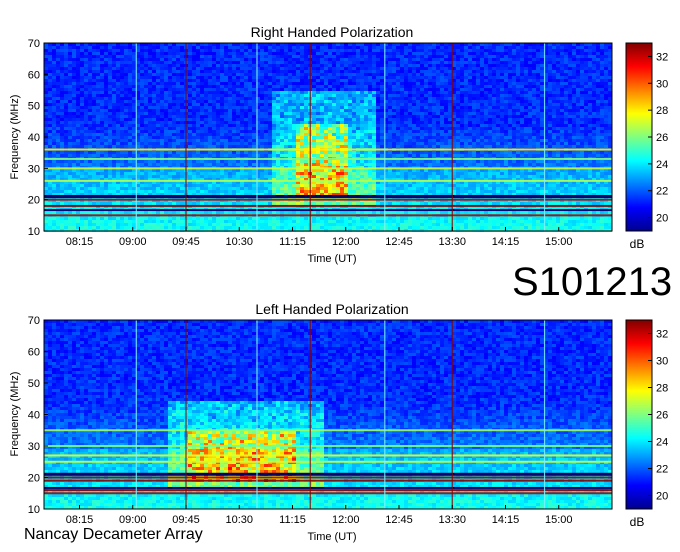 This screenshot has width=680, height=552. I want to click on left-colorbar-label: dB, so click(637, 522).